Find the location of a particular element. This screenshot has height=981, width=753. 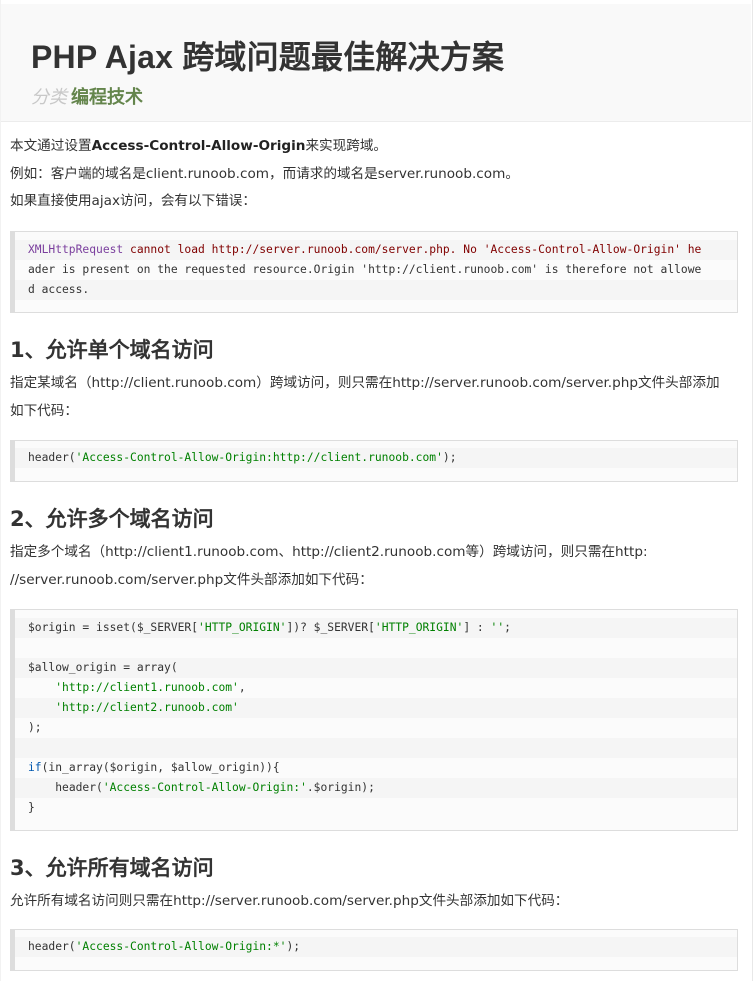

section-1-heading: 1、允许单个域名访问 is located at coordinates (112, 350).